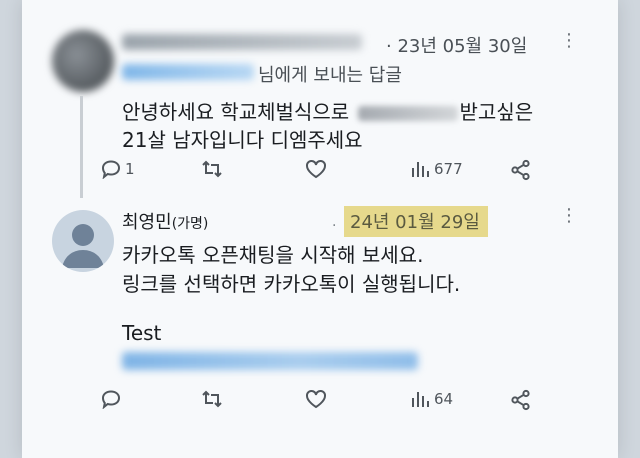 The height and width of the screenshot is (458, 640). Describe the element at coordinates (273, 255) in the screenshot. I see `post2-text-line1: 카카오톡 오픈채팅을 시작해 보세요.` at that location.